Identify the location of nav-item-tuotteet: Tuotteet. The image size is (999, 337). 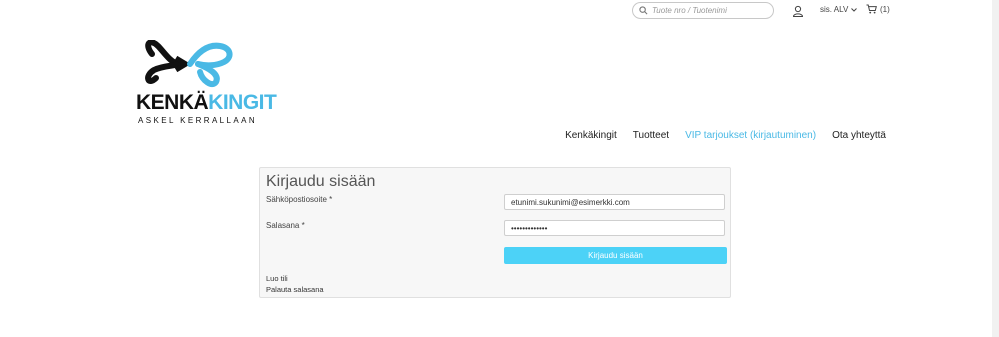
(651, 135).